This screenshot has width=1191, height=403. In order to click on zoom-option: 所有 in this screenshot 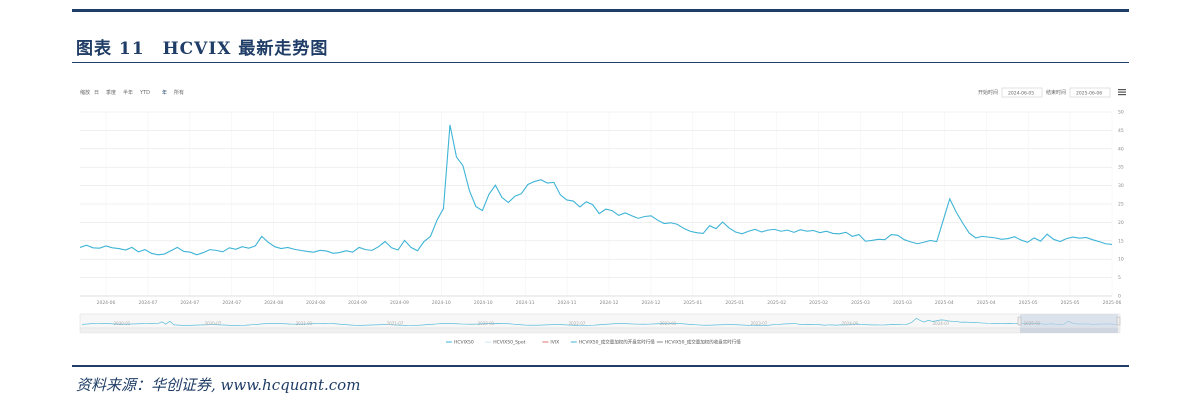, I will do `click(179, 92)`.